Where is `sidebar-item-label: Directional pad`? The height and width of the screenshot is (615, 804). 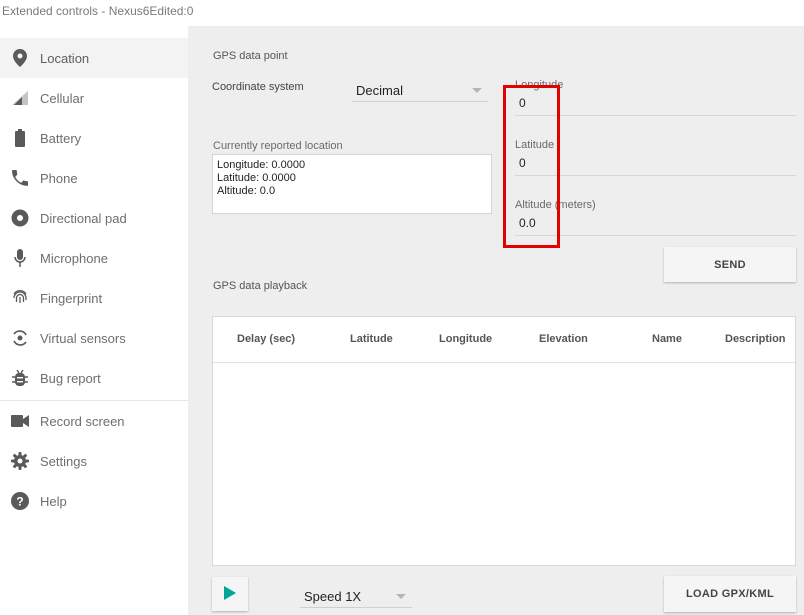 sidebar-item-label: Directional pad is located at coordinates (83, 218).